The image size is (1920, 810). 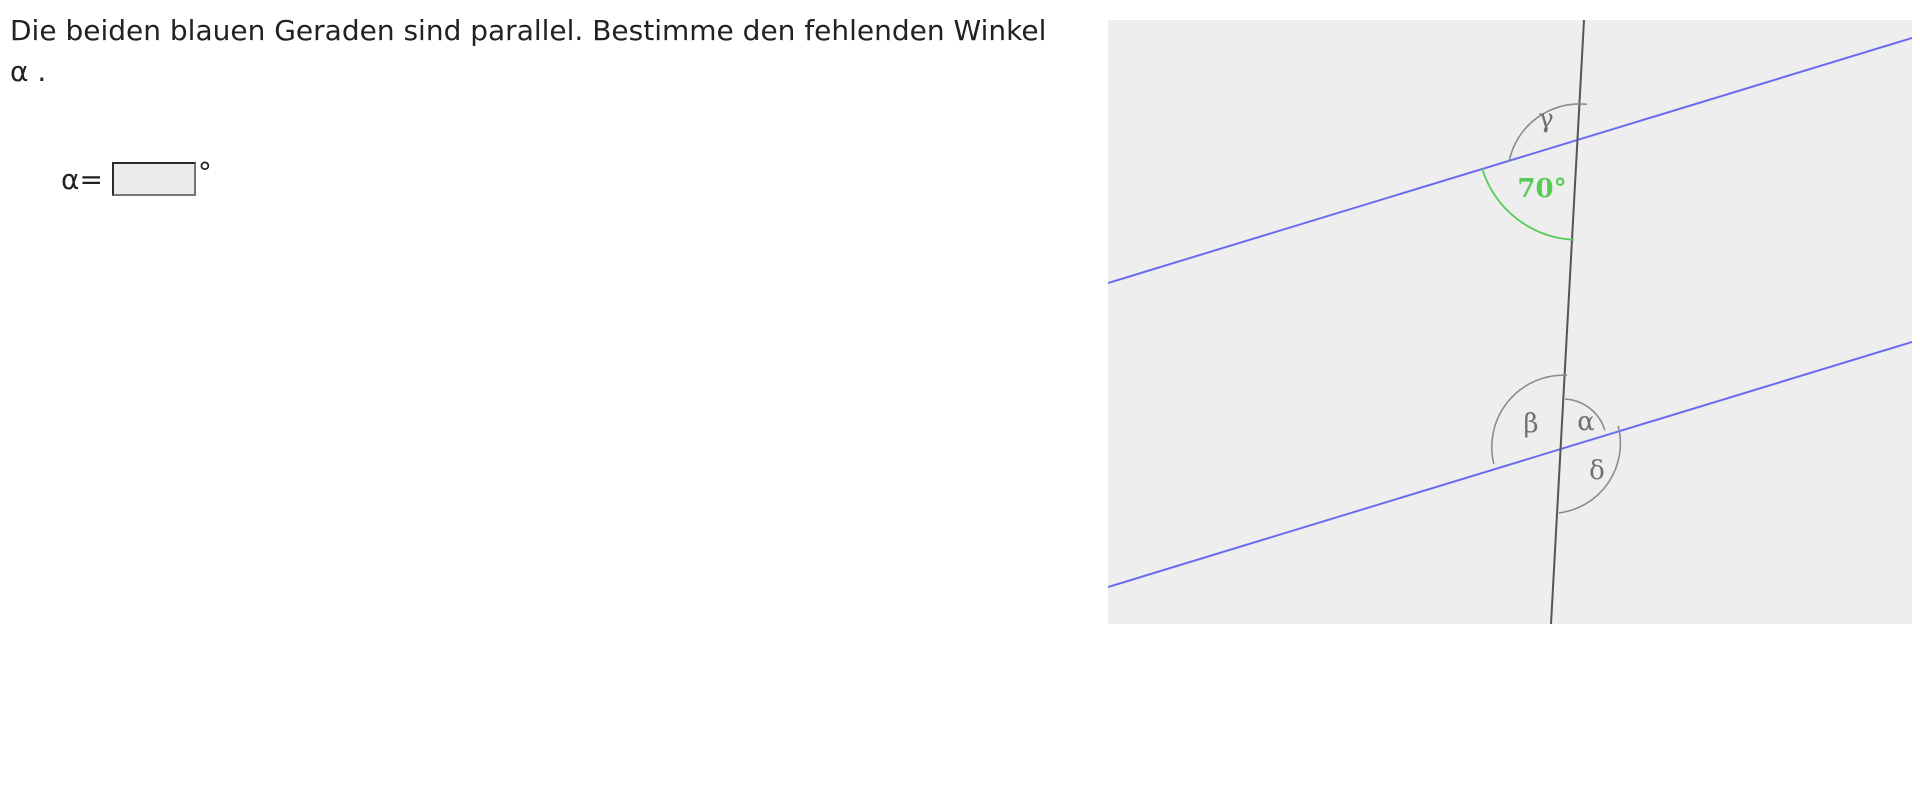 I want to click on degree-unit: °, so click(x=204, y=172).